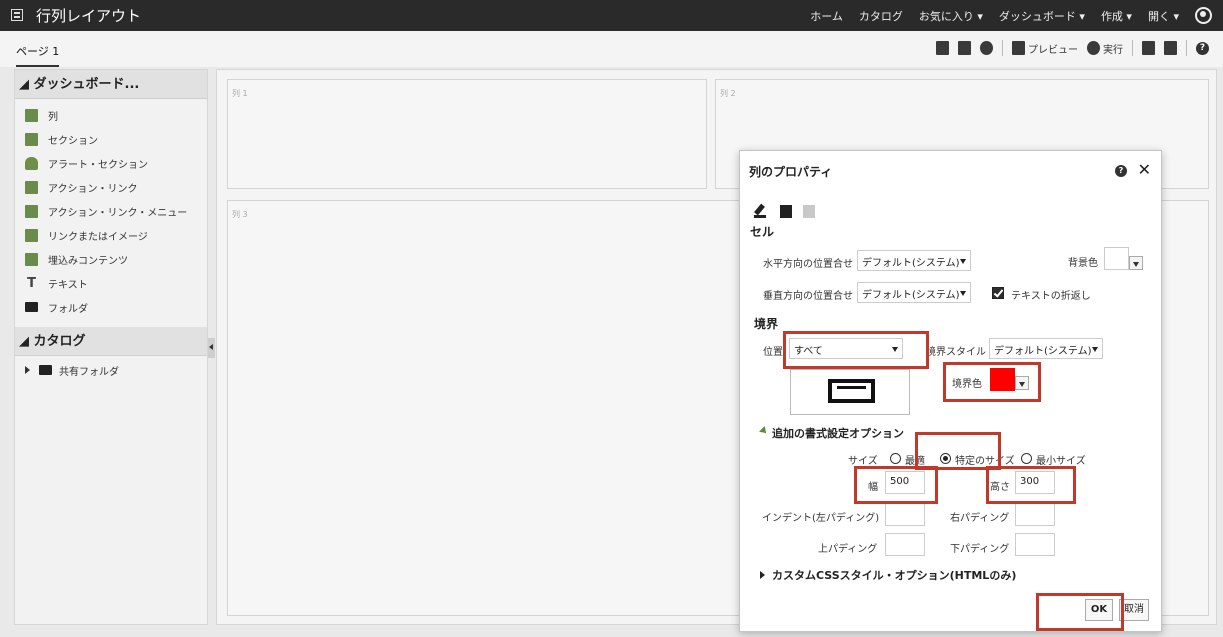 The height and width of the screenshot is (637, 1223). Describe the element at coordinates (1163, 16) in the screenshot. I see `nav-open: 開く ▾` at that location.